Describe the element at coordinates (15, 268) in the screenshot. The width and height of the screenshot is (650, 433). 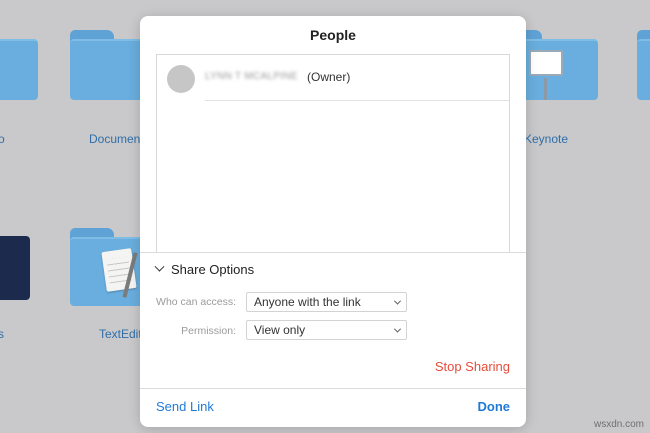
I see `app-icon` at that location.